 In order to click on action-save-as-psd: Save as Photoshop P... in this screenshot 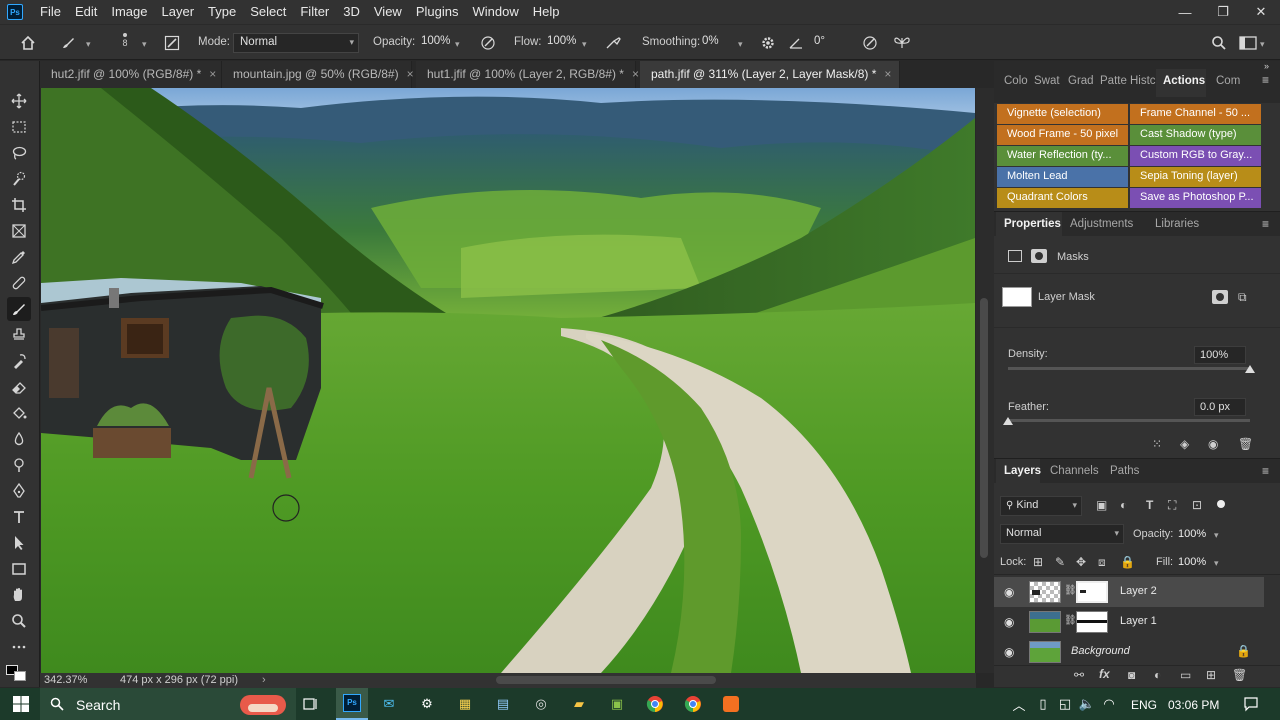, I will do `click(1195, 198)`.